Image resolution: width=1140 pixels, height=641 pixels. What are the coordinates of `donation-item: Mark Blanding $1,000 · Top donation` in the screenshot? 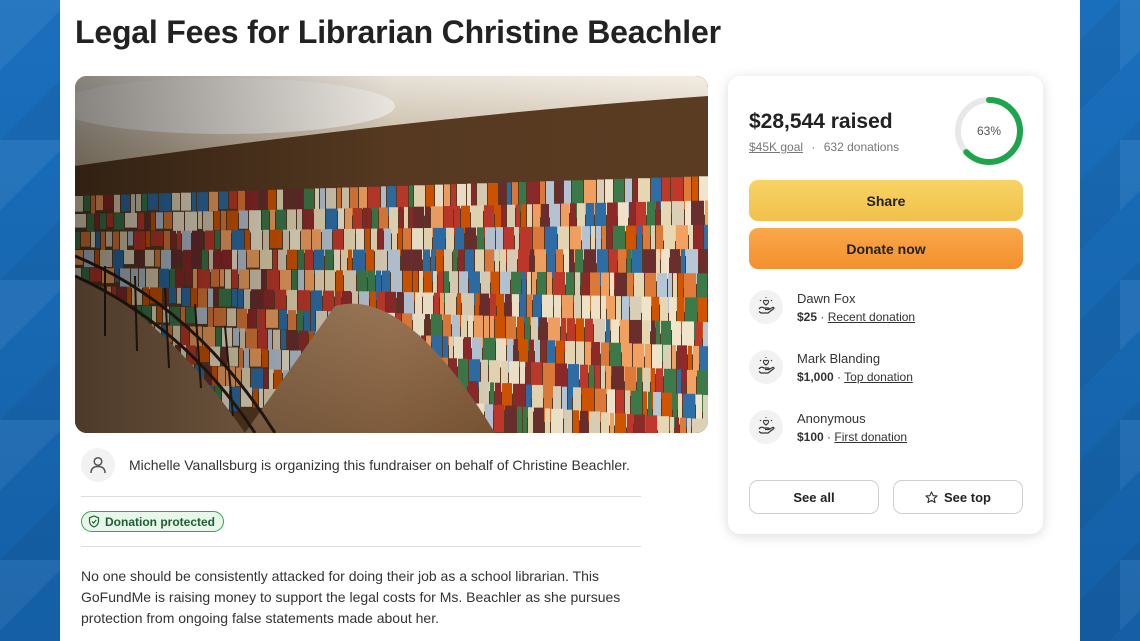 It's located at (886, 372).